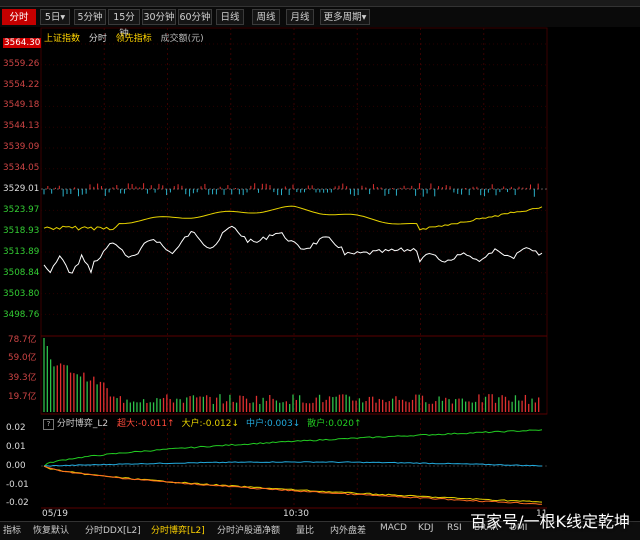  Describe the element at coordinates (454, 528) in the screenshot. I see `tab-rsi: RSI` at that location.